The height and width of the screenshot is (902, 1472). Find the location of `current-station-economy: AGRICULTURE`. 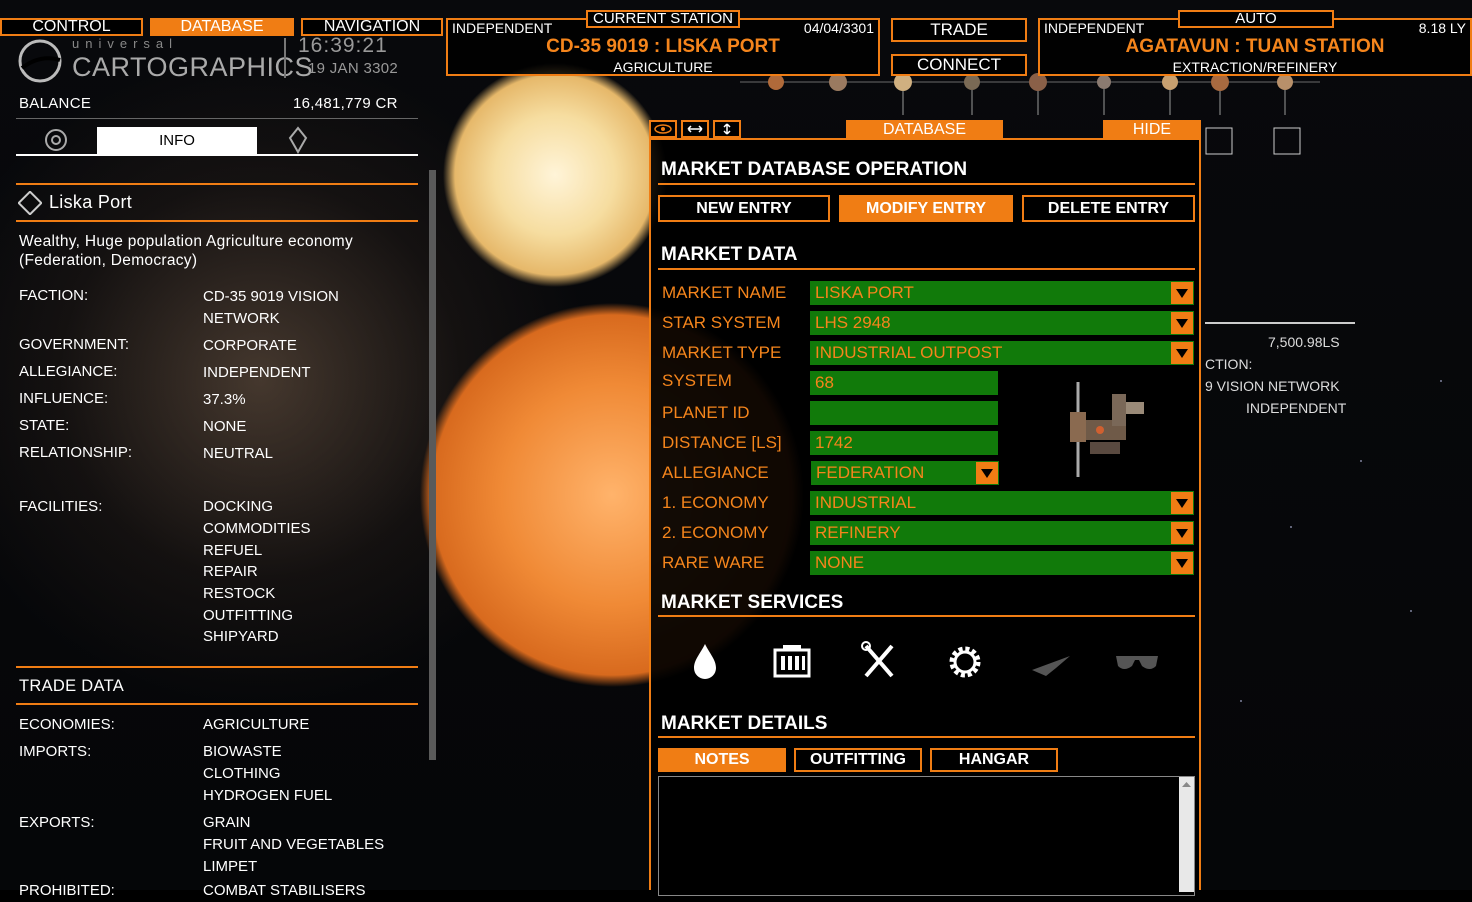

current-station-economy: AGRICULTURE is located at coordinates (663, 67).